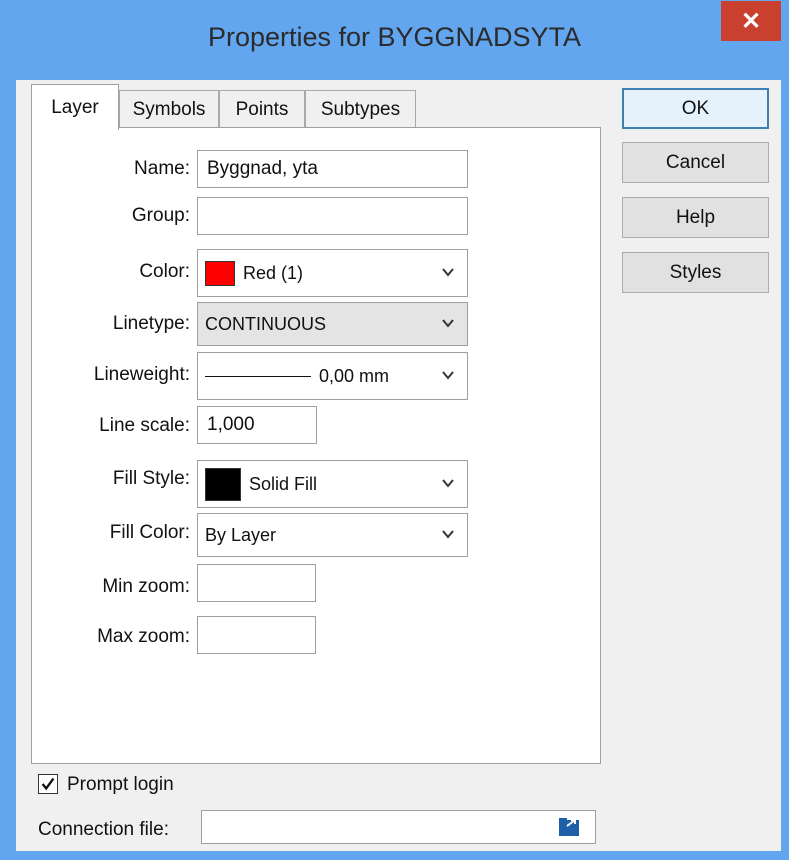 This screenshot has height=860, width=789. What do you see at coordinates (223, 484) in the screenshot?
I see `fillstyle-swatch` at bounding box center [223, 484].